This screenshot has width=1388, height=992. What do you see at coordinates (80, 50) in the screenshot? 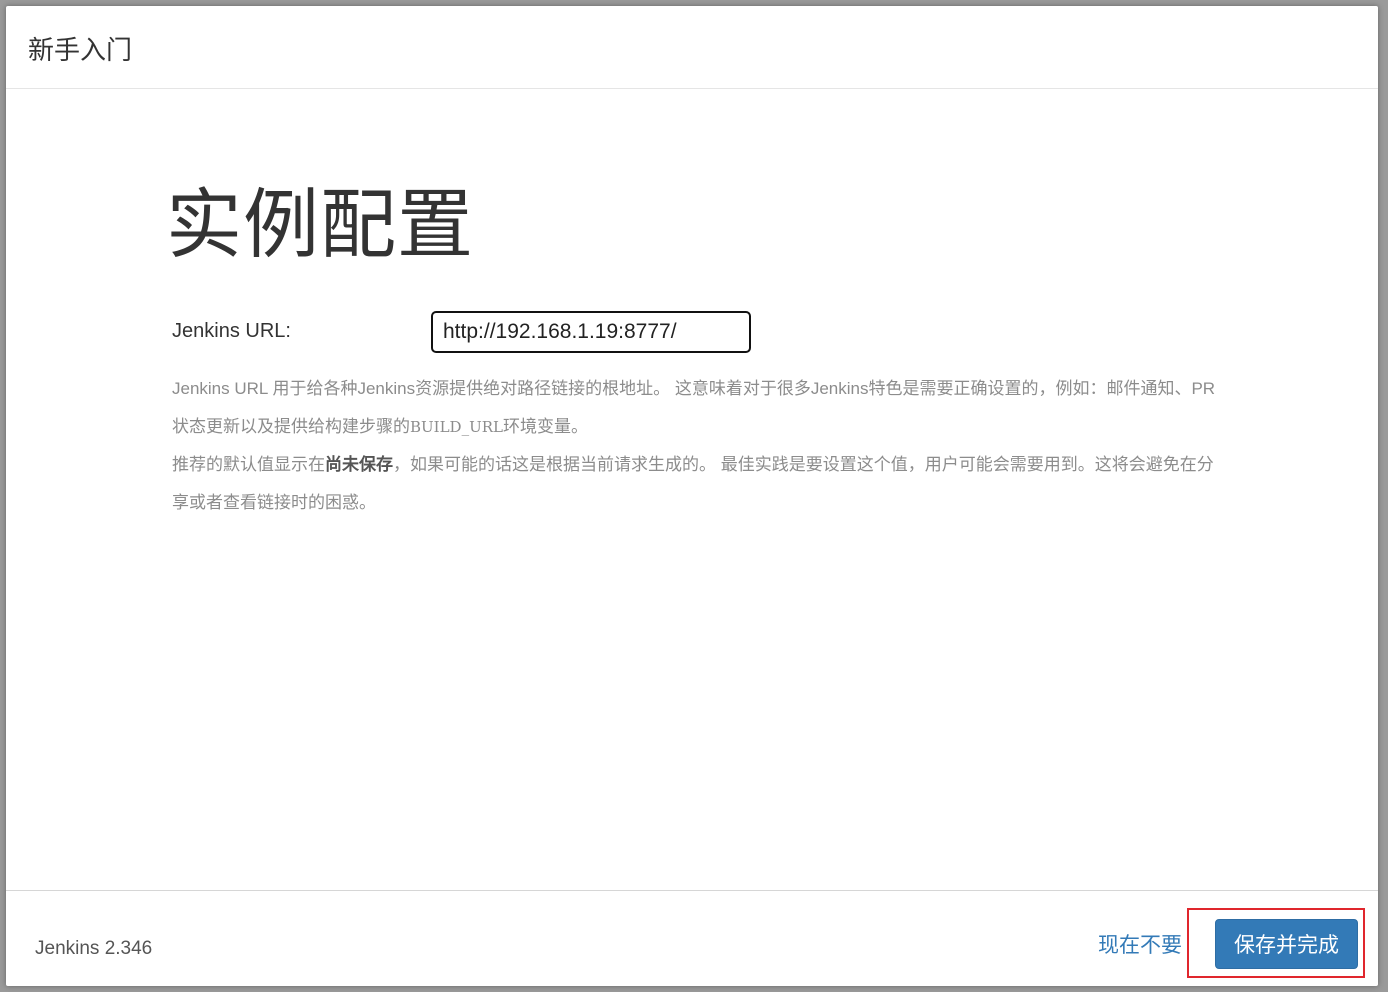
I see `dialog-title: 新手入门` at bounding box center [80, 50].